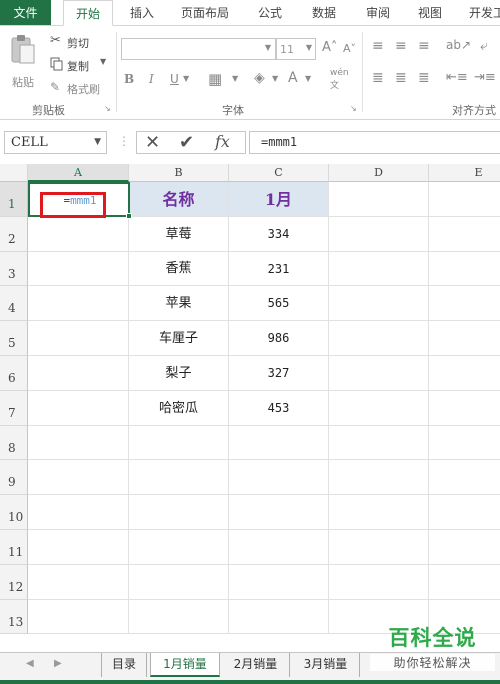  What do you see at coordinates (179, 303) in the screenshot?
I see `table-cell: 苹果` at bounding box center [179, 303].